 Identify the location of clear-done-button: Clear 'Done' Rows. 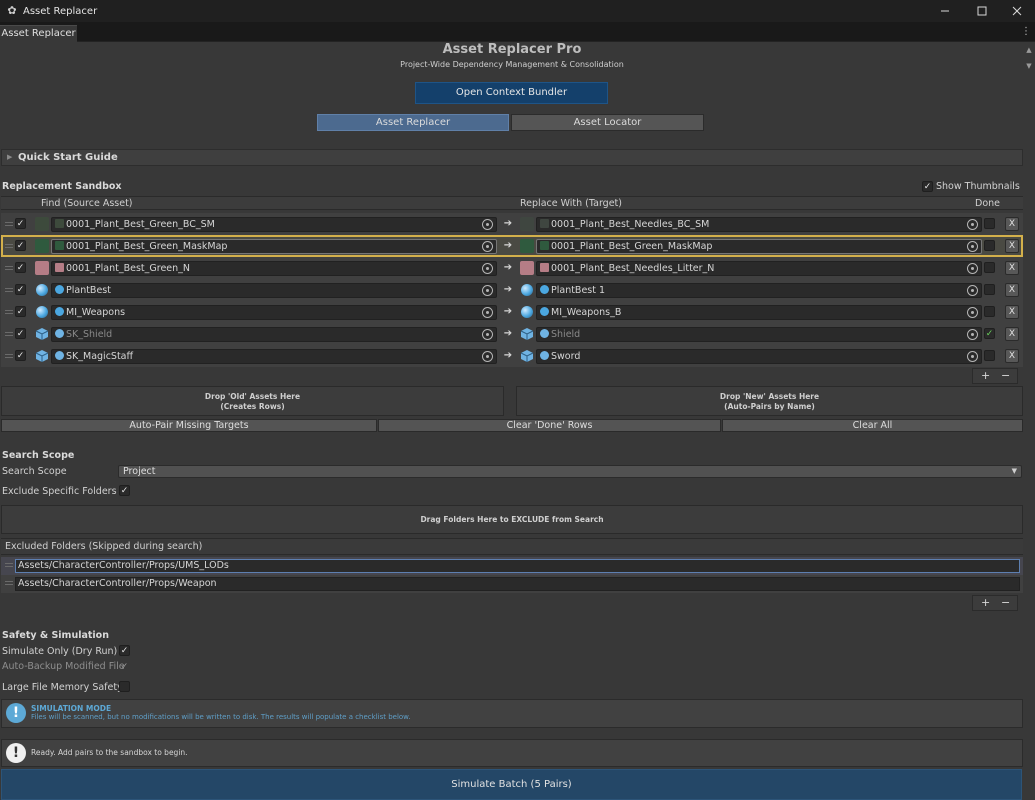
(549, 425).